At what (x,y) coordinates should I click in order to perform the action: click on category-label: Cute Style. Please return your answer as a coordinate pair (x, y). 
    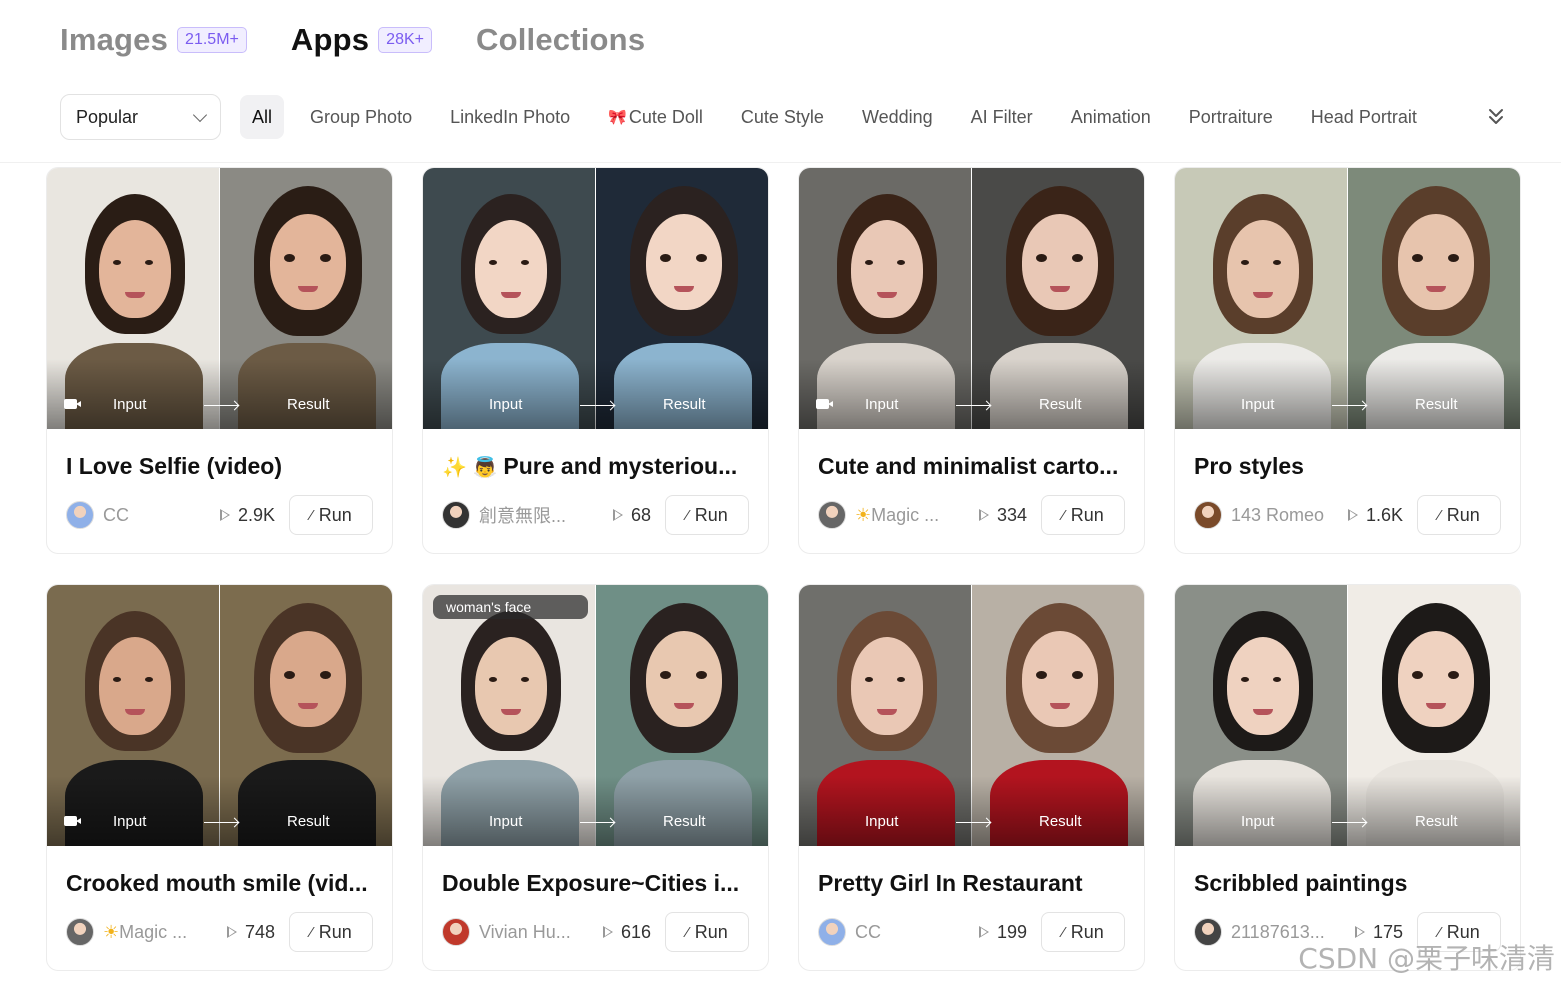
    Looking at the image, I should click on (782, 116).